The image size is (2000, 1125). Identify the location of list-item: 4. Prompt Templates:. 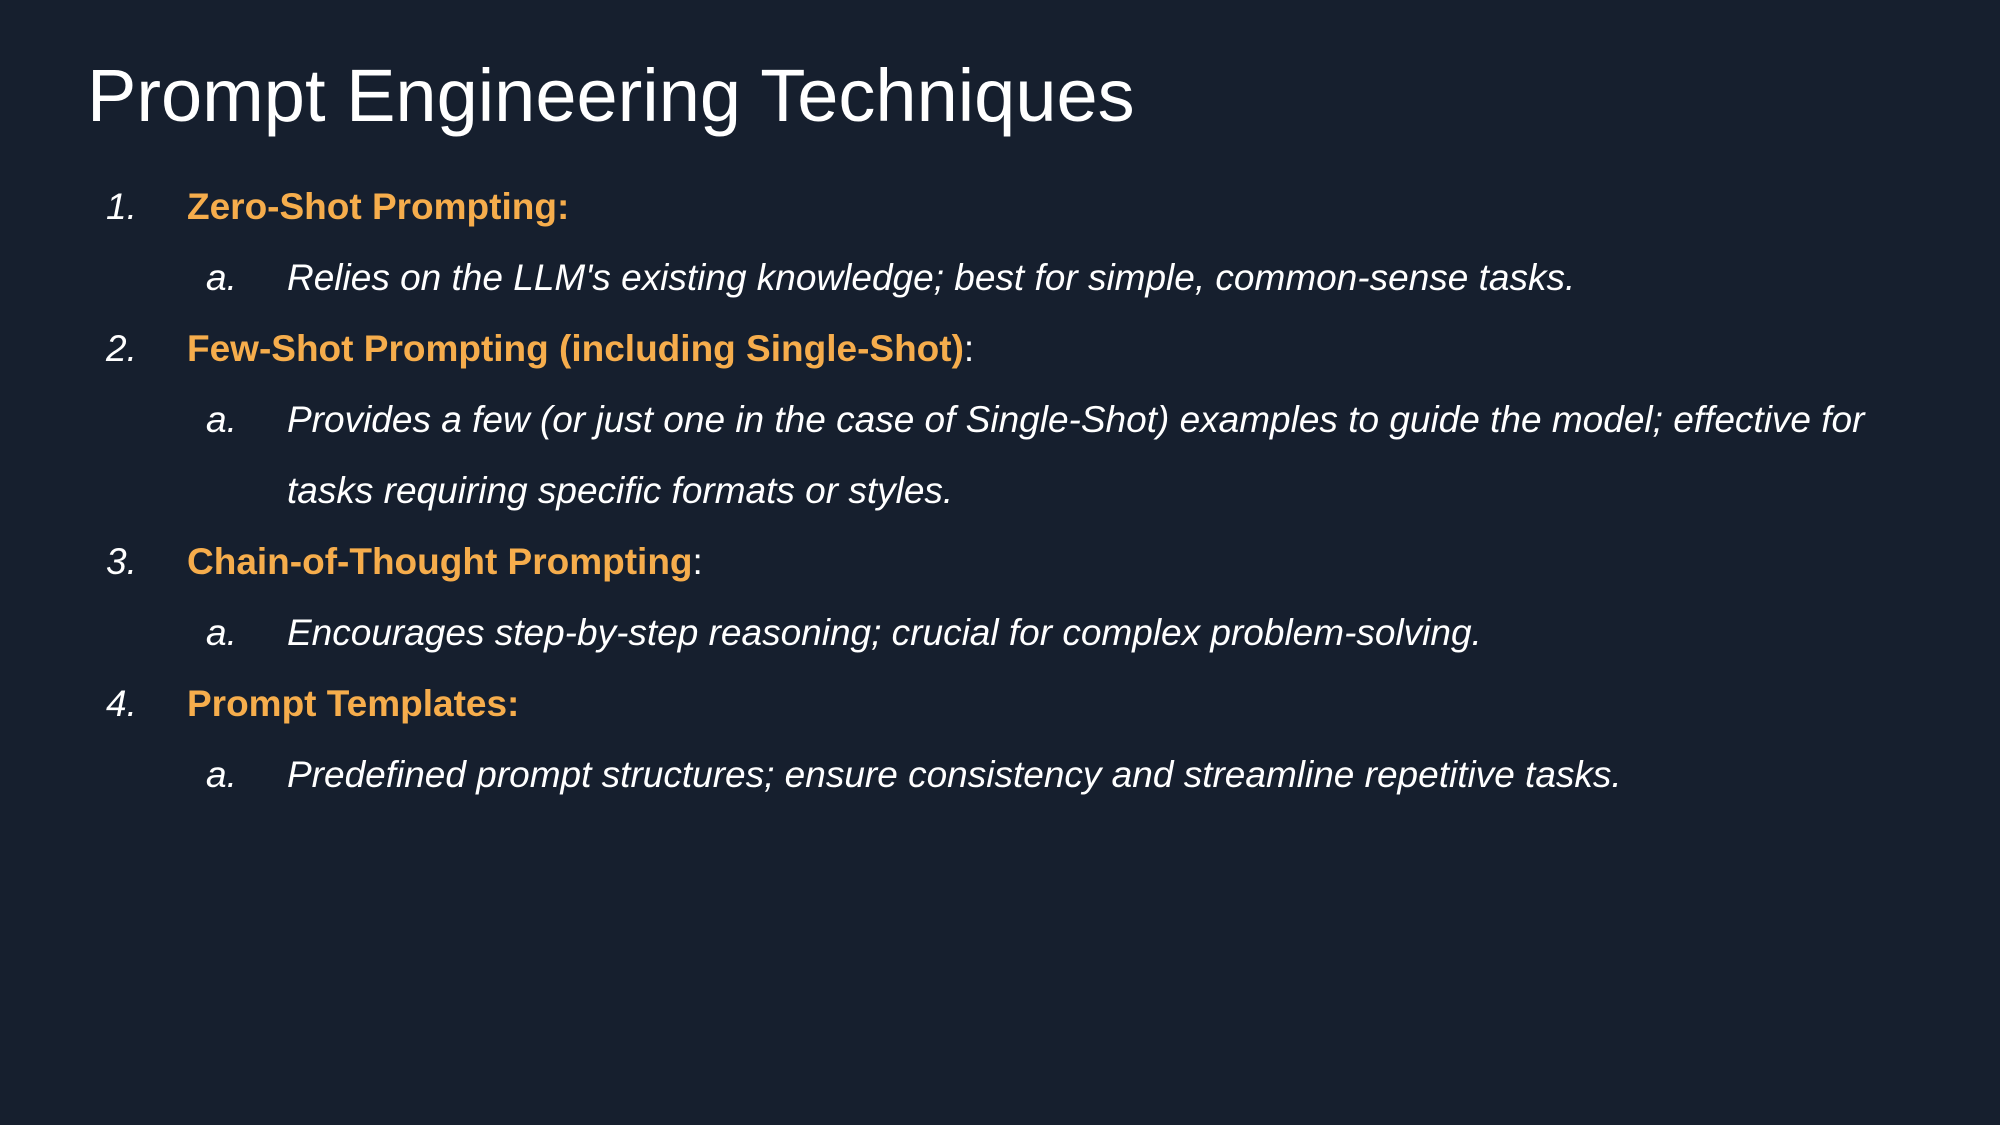
(1000, 703).